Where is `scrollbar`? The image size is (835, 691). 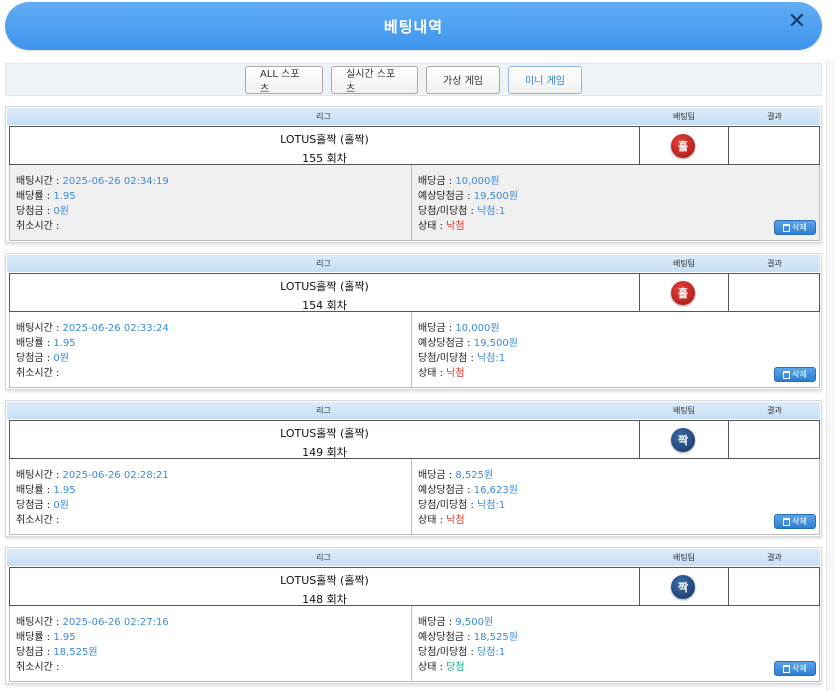 scrollbar is located at coordinates (830, 375).